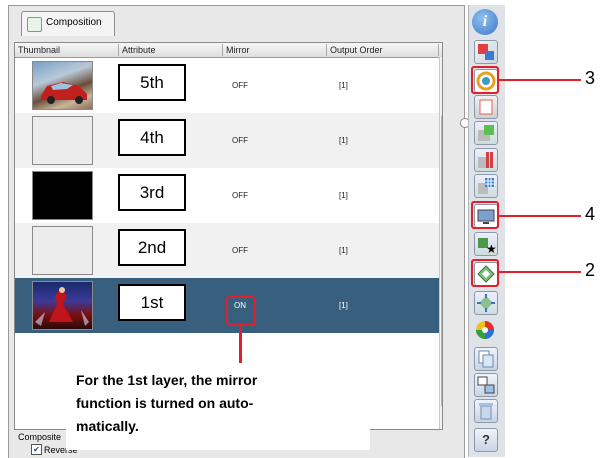 The width and height of the screenshot is (608, 458). I want to click on trash-glyph, so click(486, 411).